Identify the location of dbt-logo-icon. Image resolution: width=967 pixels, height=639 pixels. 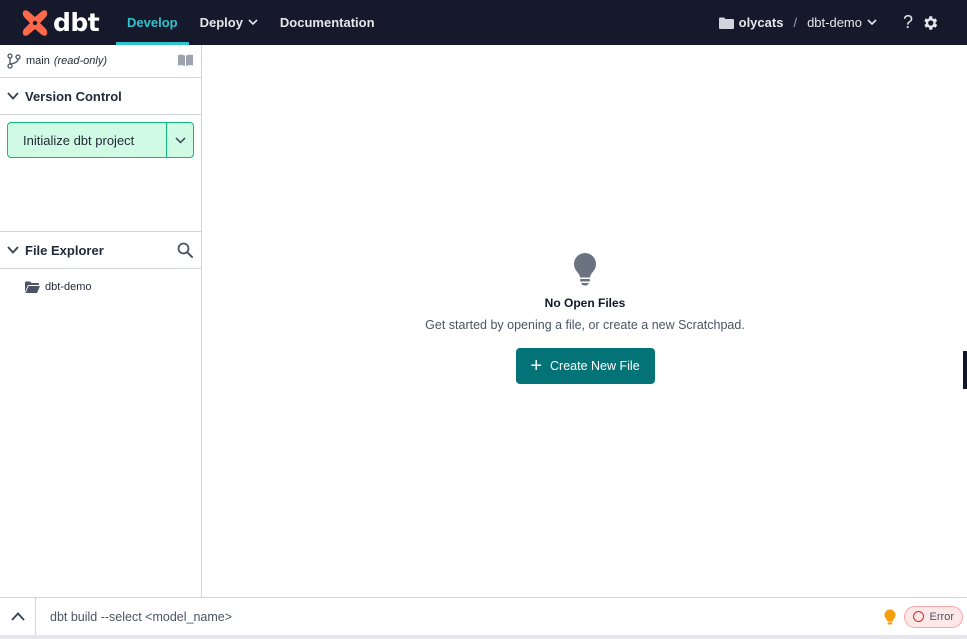
(35, 22).